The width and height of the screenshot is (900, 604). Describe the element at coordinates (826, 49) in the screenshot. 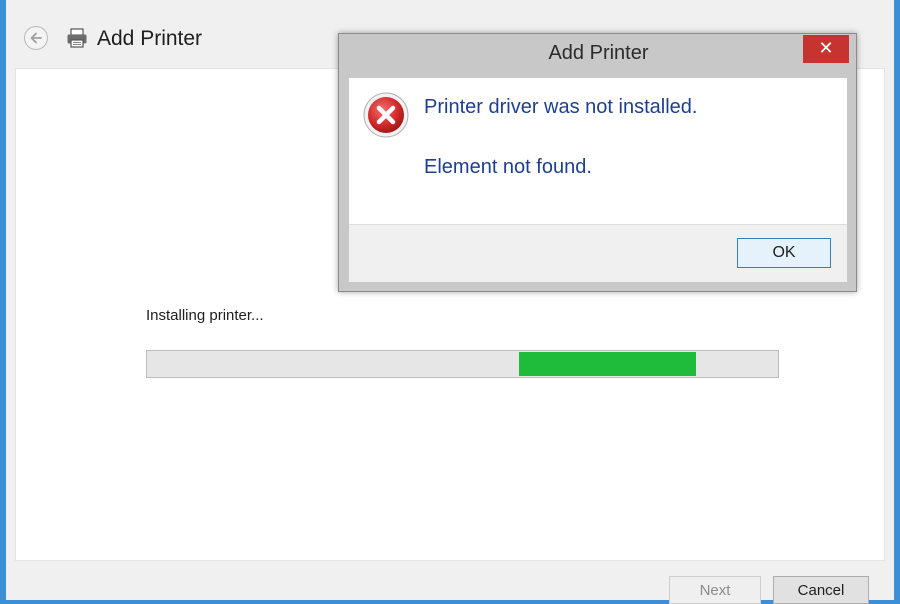

I see `close-button: ✕` at that location.